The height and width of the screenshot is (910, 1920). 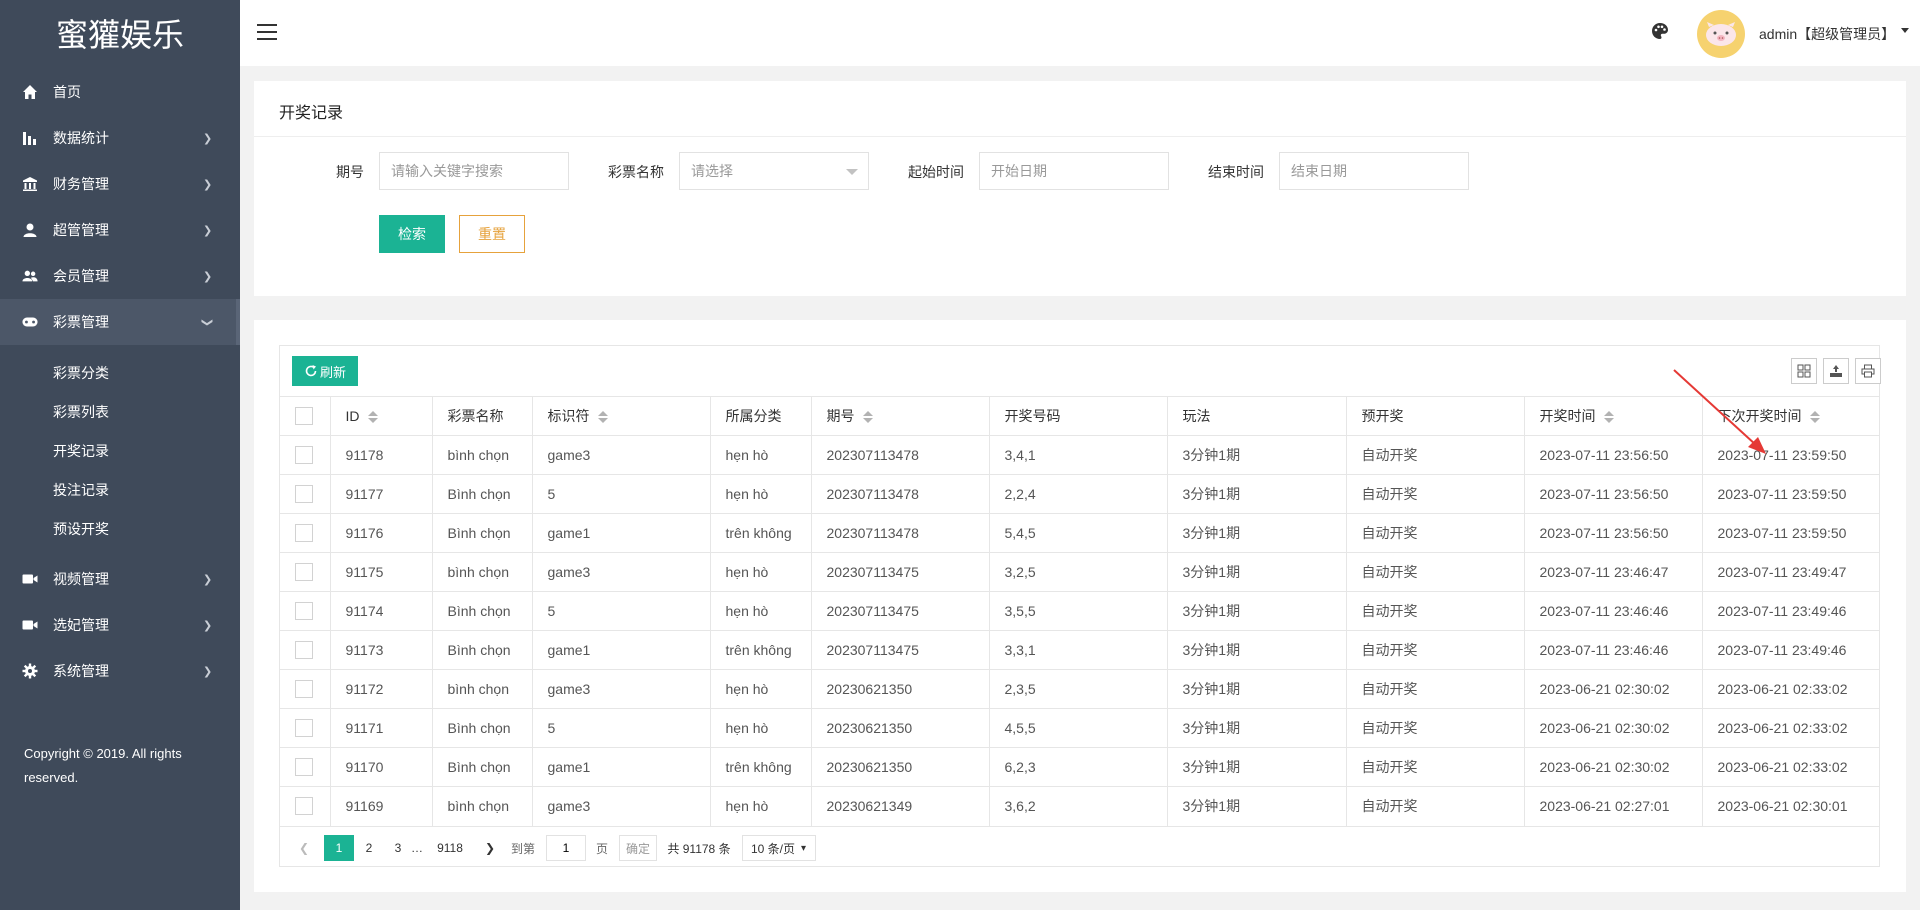 What do you see at coordinates (1868, 371) in the screenshot?
I see `print-button` at bounding box center [1868, 371].